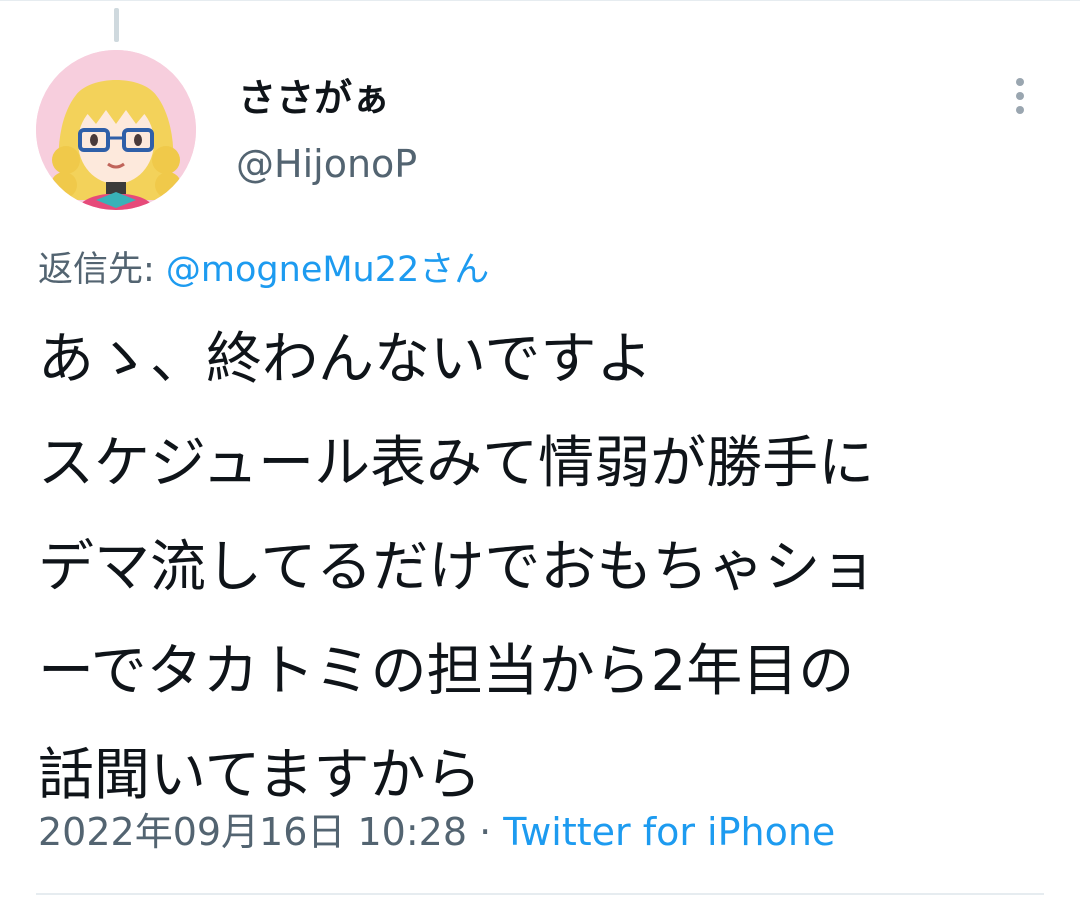  What do you see at coordinates (446, 671) in the screenshot?
I see `tweet-text-line: ーでタカトミの担当から2年目の` at bounding box center [446, 671].